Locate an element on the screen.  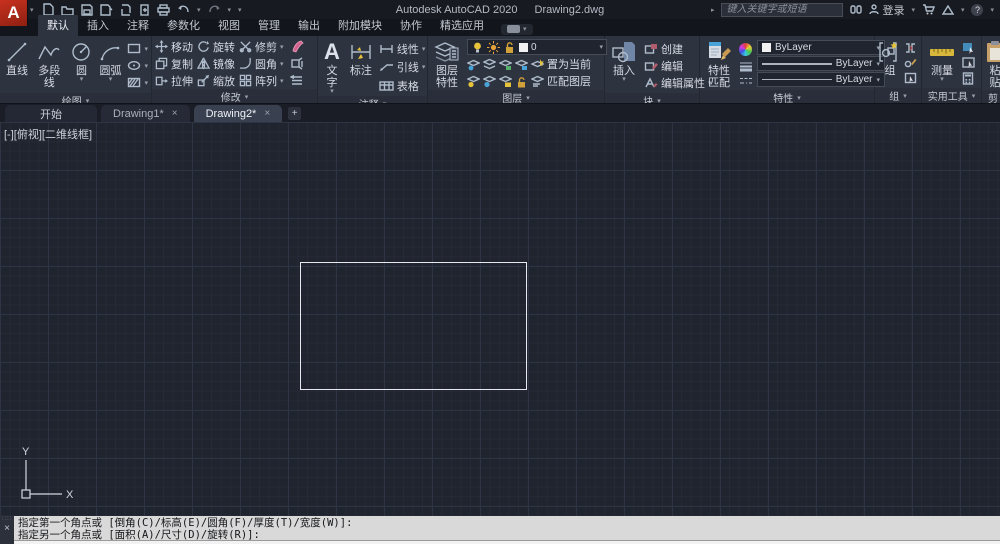
ribbon-tab-view: 视图 is located at coordinates (229, 25).